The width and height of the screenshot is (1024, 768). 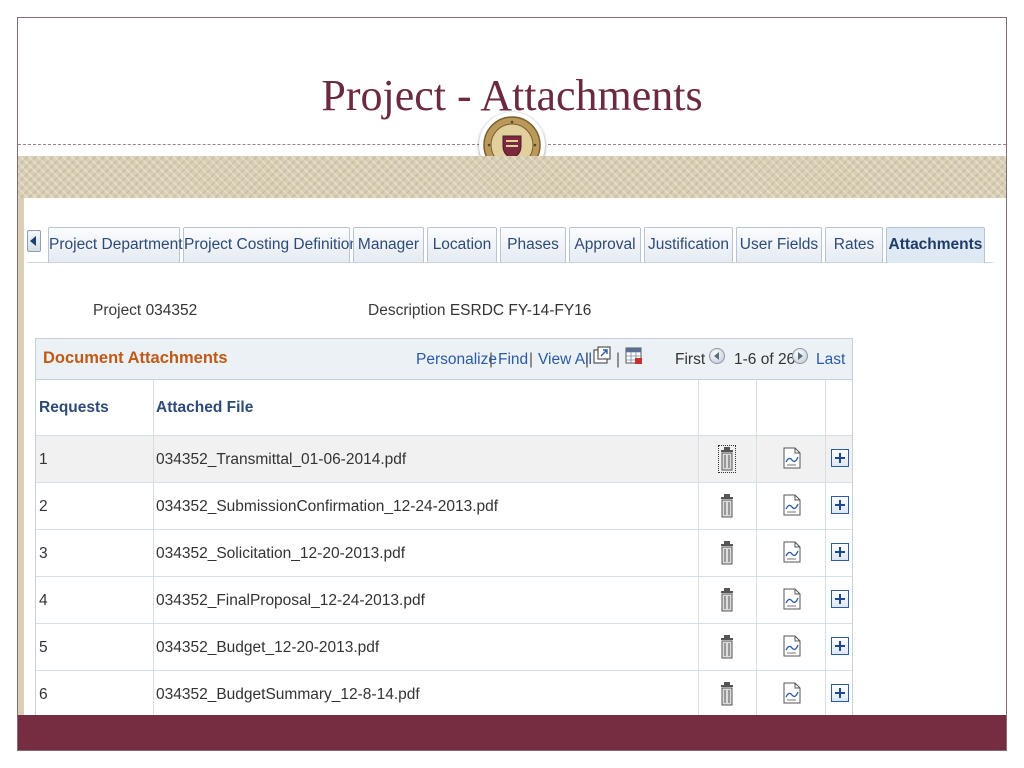 I want to click on attached-file-name: 034352_Solicitation_12-20-2013.pdf, so click(x=281, y=553).